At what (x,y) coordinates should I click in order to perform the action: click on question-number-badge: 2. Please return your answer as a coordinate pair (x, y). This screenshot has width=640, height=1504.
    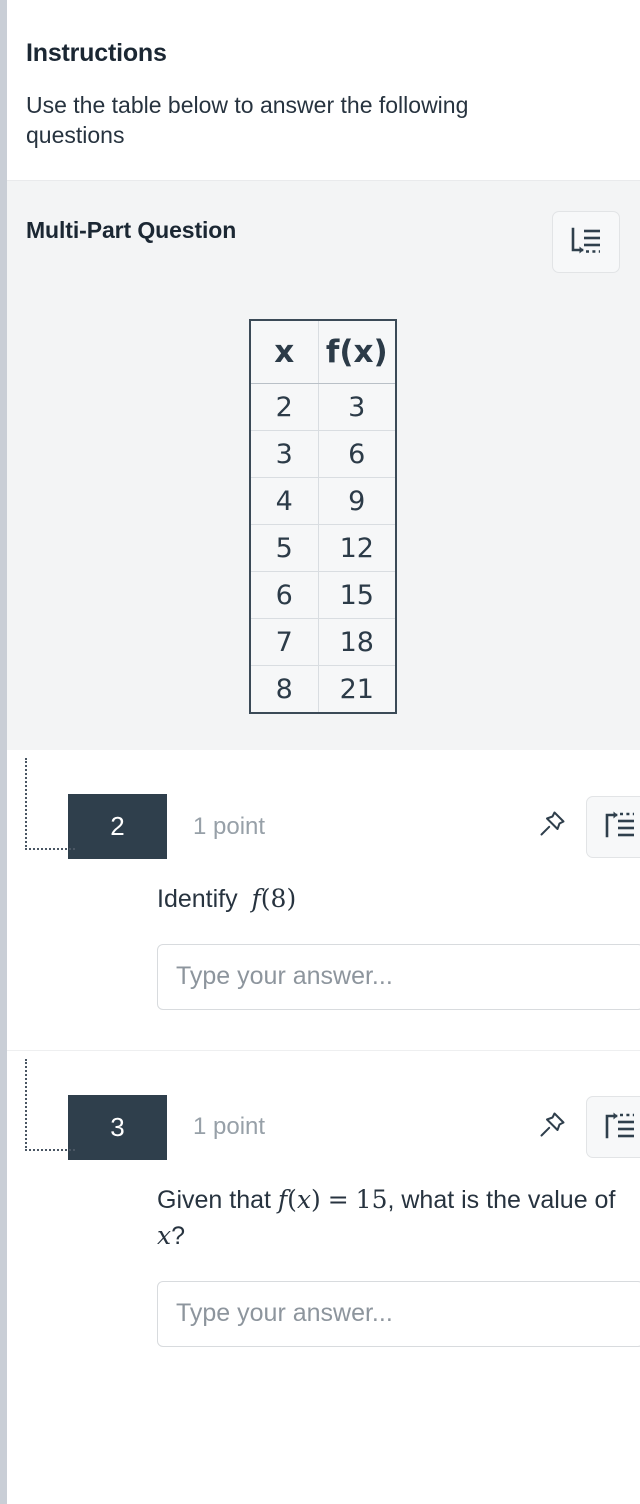
    Looking at the image, I should click on (117, 827).